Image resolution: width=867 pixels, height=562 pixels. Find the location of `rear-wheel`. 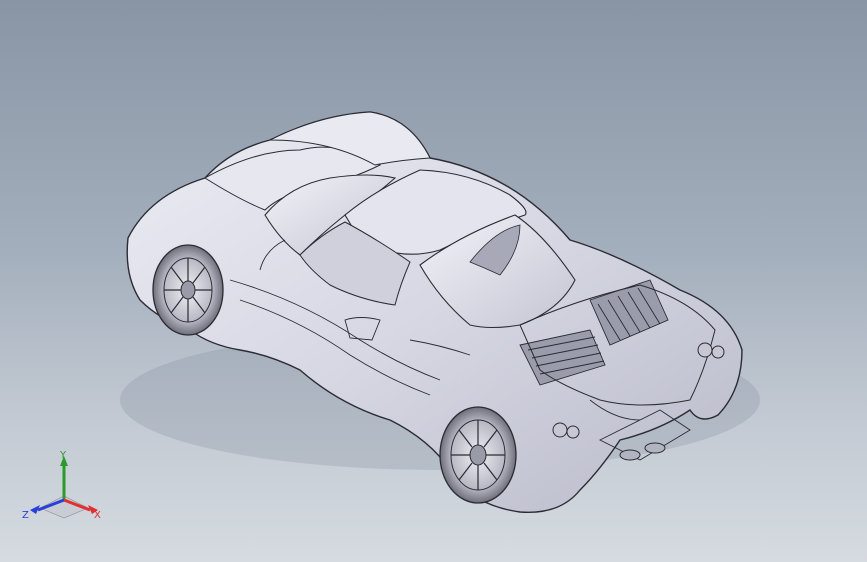

rear-wheel is located at coordinates (478, 455).